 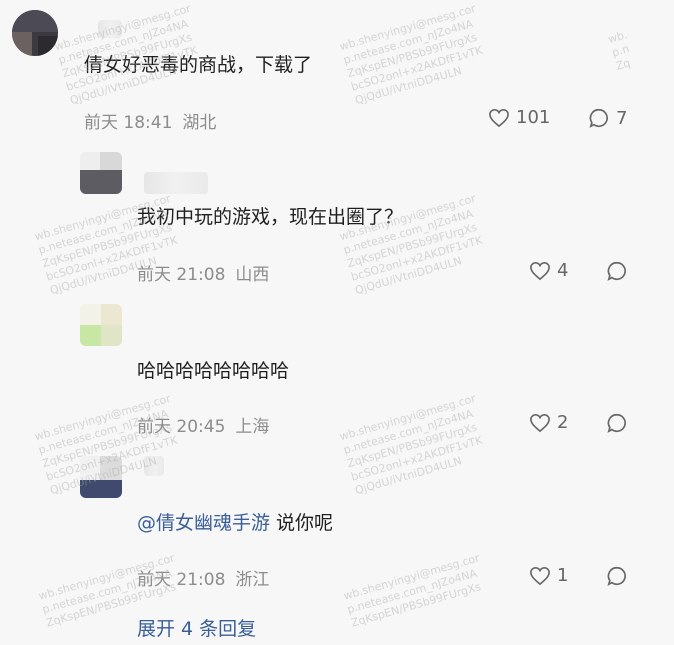 What do you see at coordinates (196, 627) in the screenshot?
I see `expand-replies-link: 展开 4 条回复` at bounding box center [196, 627].